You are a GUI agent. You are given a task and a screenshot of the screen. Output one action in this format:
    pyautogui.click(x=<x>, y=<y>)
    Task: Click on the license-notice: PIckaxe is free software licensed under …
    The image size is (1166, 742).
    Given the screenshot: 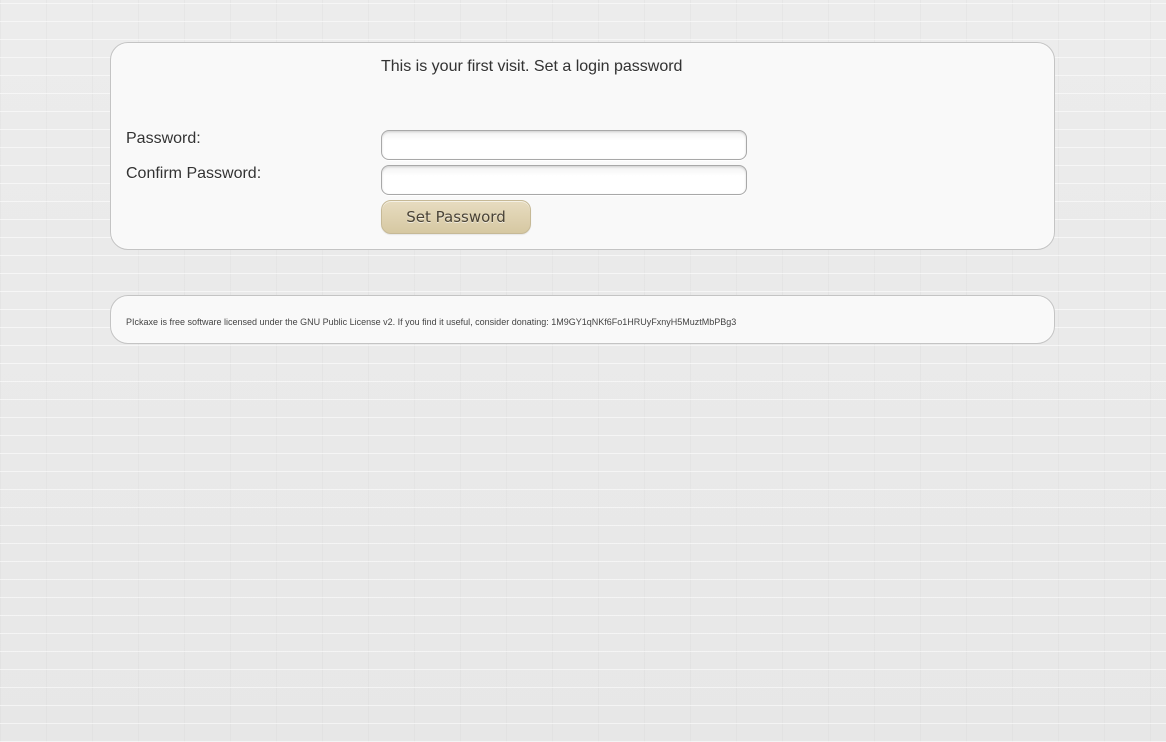 What is the action you would take?
    pyautogui.click(x=431, y=322)
    